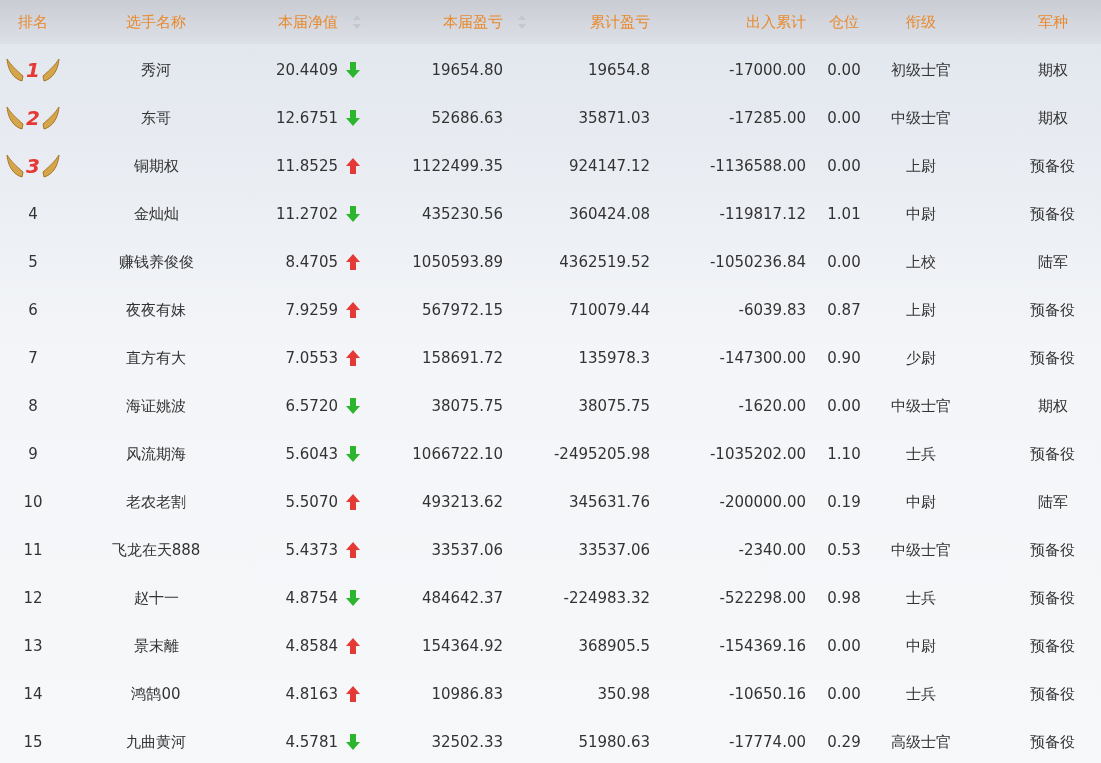 This screenshot has height=763, width=1101. Describe the element at coordinates (606, 598) in the screenshot. I see `cumulative-pnl: -224983.32` at that location.